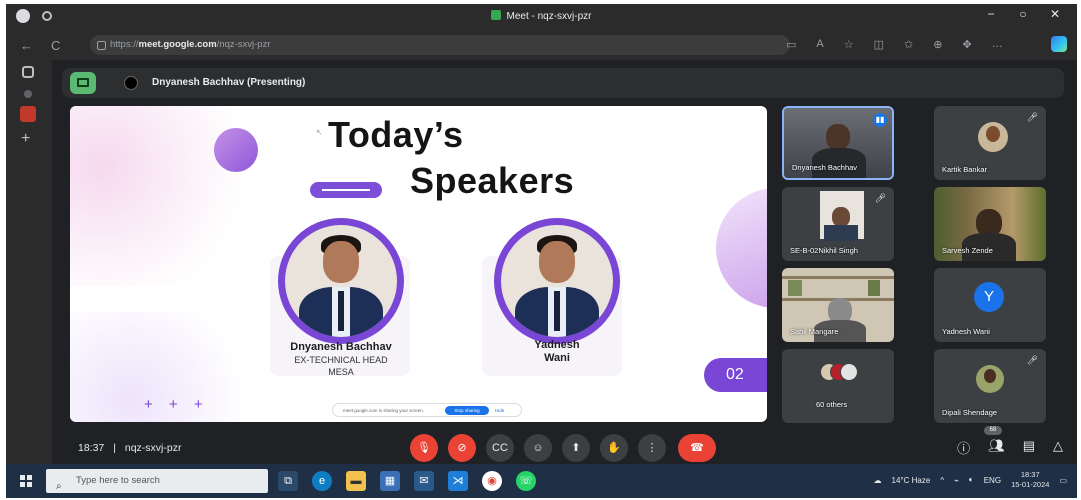  What do you see at coordinates (356, 481) in the screenshot?
I see `file-explorer-icon: ▬` at bounding box center [356, 481].